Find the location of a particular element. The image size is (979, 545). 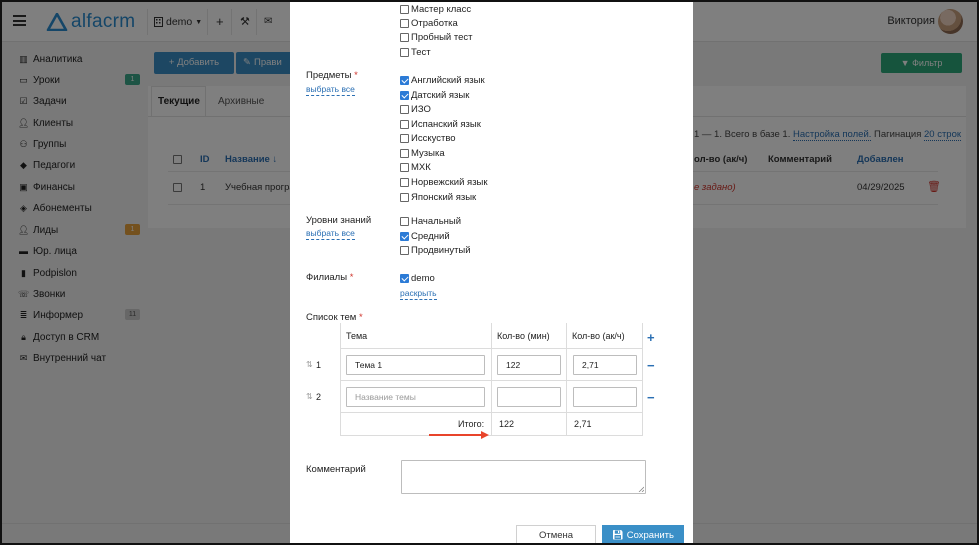

option-label: Отработка is located at coordinates (434, 23).